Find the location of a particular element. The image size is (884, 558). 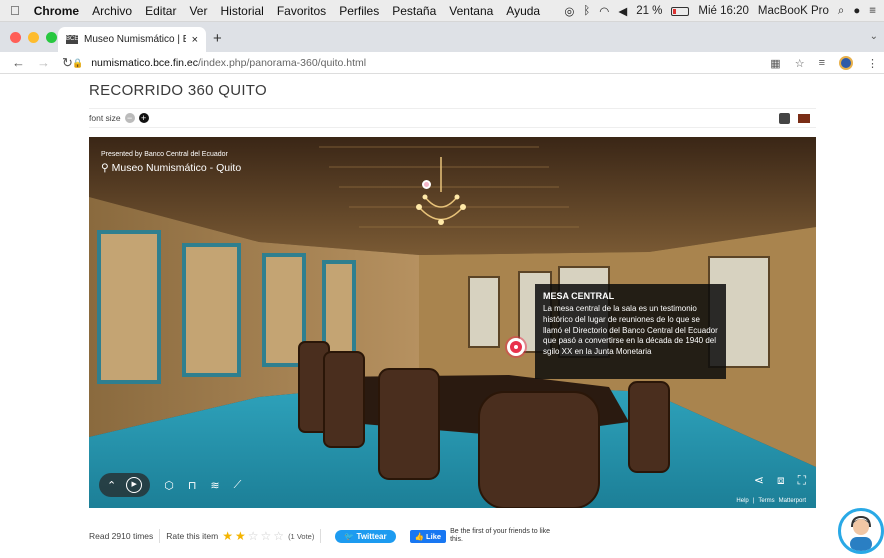

font-decrease-button: − is located at coordinates (129, 118).